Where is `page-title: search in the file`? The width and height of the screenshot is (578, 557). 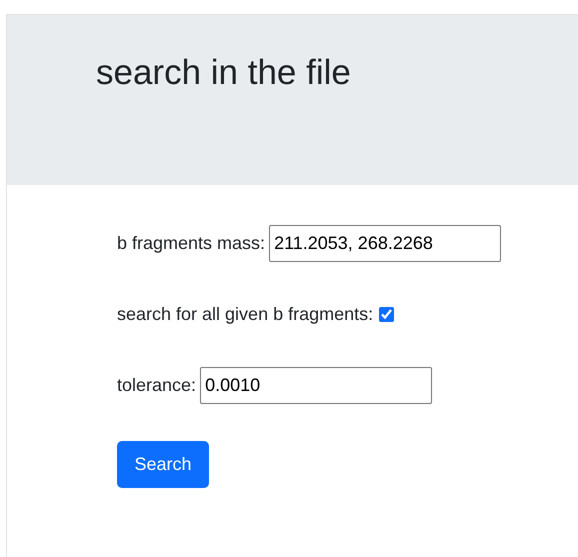
page-title: search in the file is located at coordinates (223, 73).